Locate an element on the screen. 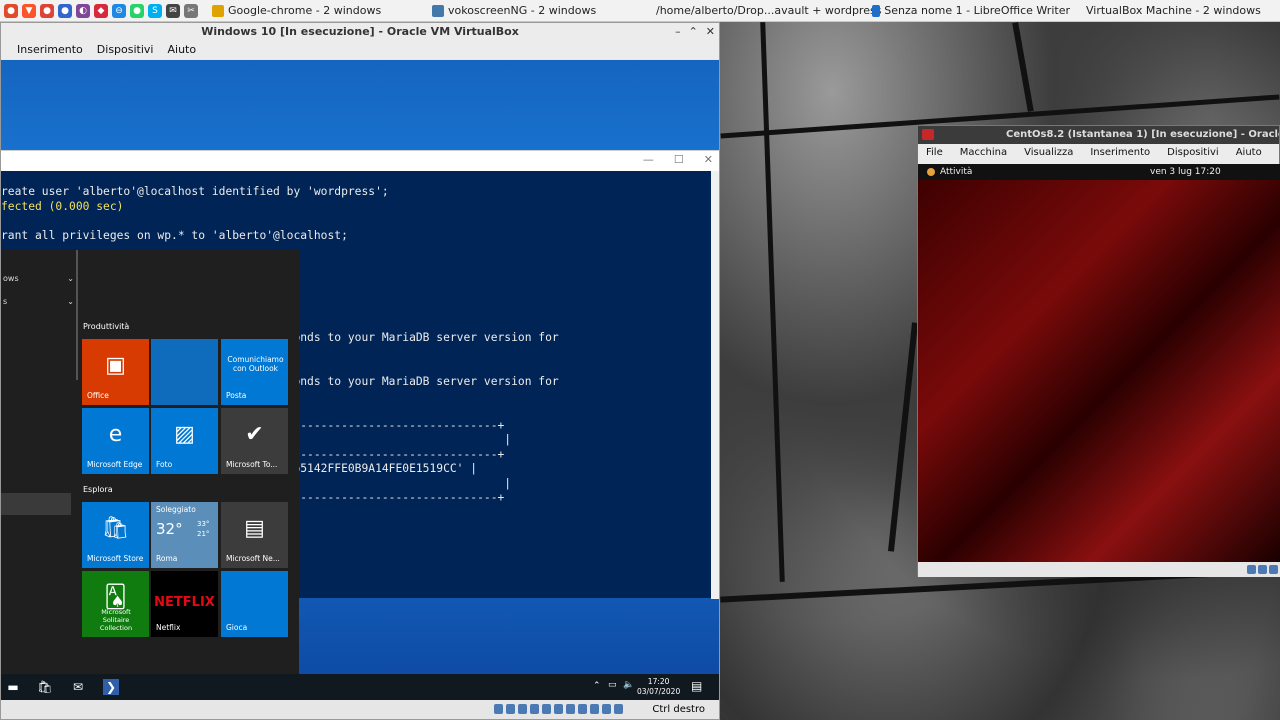 The width and height of the screenshot is (1280, 720). tile-office: ▣ Office is located at coordinates (115, 372).